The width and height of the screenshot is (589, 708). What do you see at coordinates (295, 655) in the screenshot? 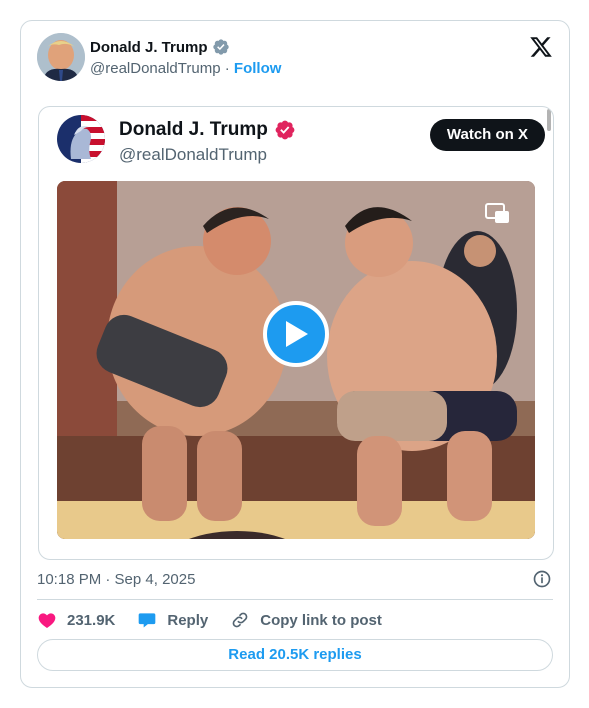
I see `read-replies-button: Read 20.5K replies` at bounding box center [295, 655].